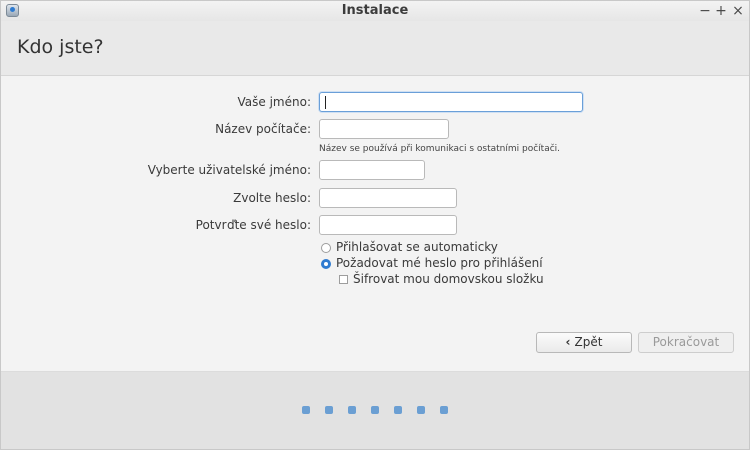 The image size is (750, 450). Describe the element at coordinates (263, 129) in the screenshot. I see `computer-name-label: Název počítače:` at that location.